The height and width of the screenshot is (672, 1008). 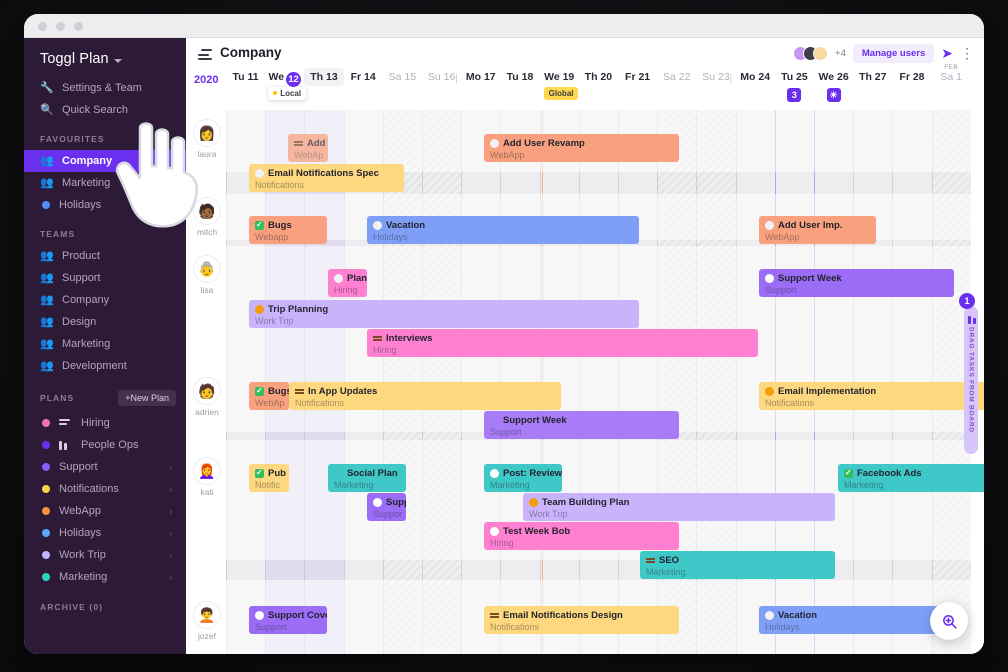 I want to click on avatar: 👩, so click(x=207, y=133).